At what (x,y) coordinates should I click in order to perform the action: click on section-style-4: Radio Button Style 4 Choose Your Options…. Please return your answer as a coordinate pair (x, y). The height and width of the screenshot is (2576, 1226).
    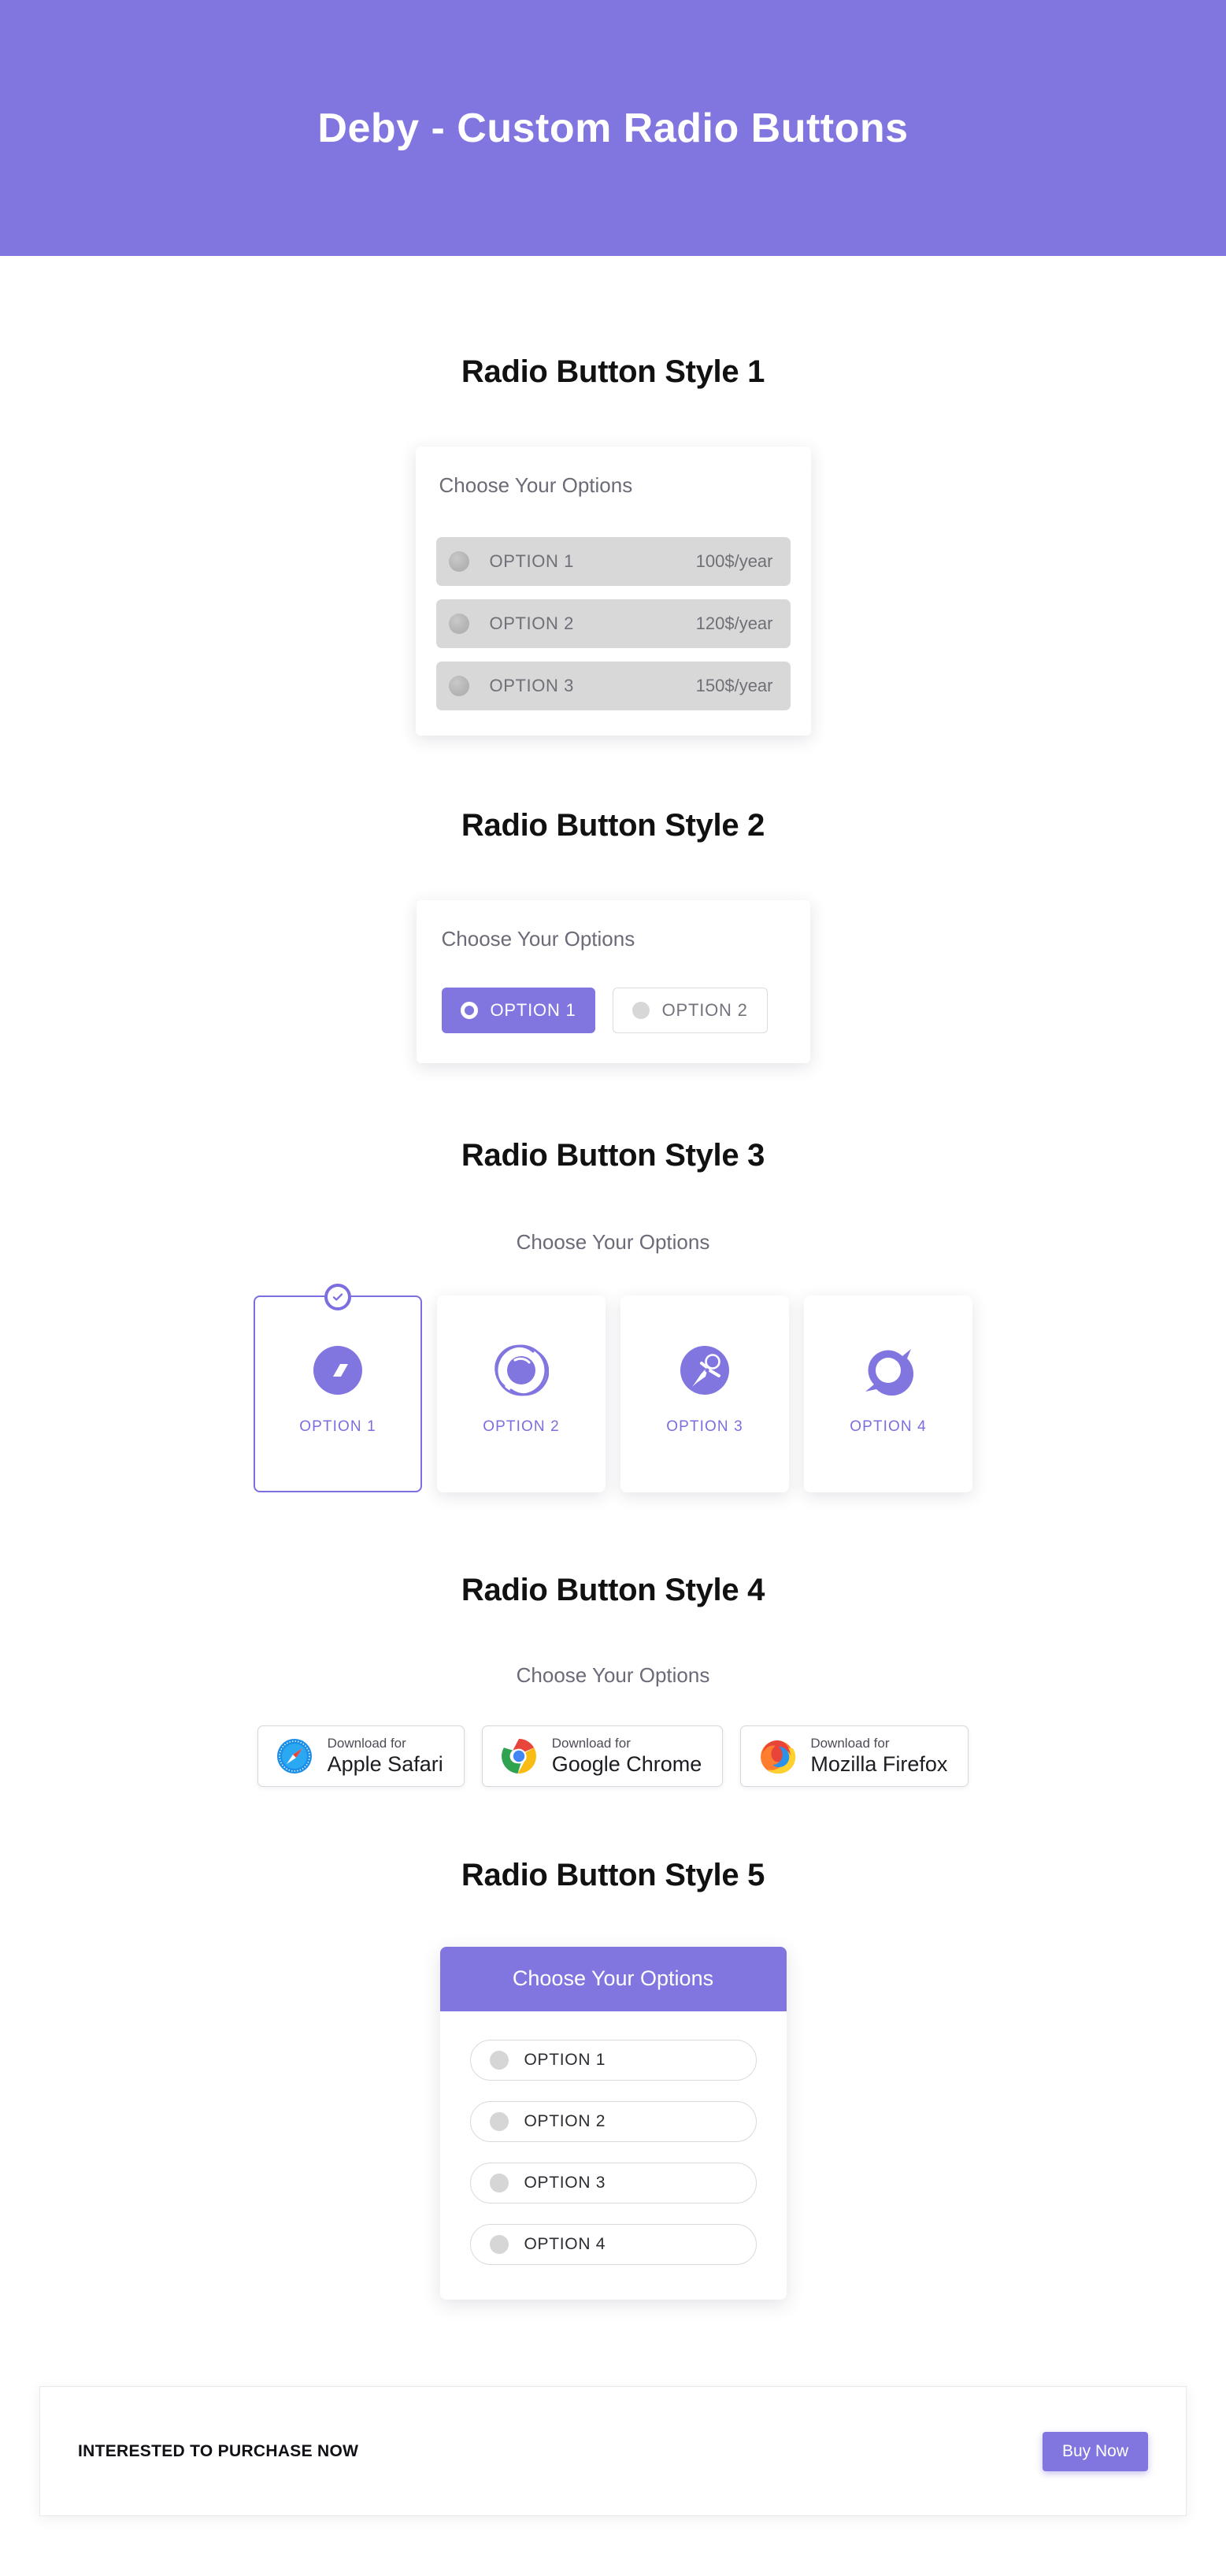
    Looking at the image, I should click on (613, 1645).